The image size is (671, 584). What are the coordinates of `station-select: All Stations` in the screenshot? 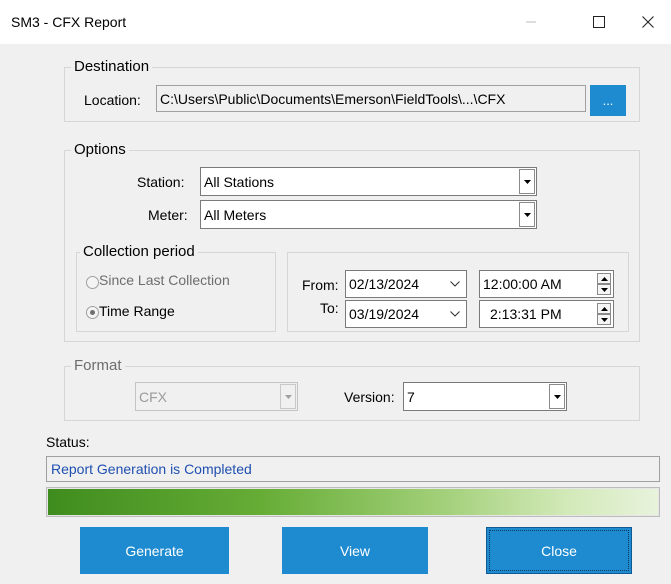 It's located at (368, 181).